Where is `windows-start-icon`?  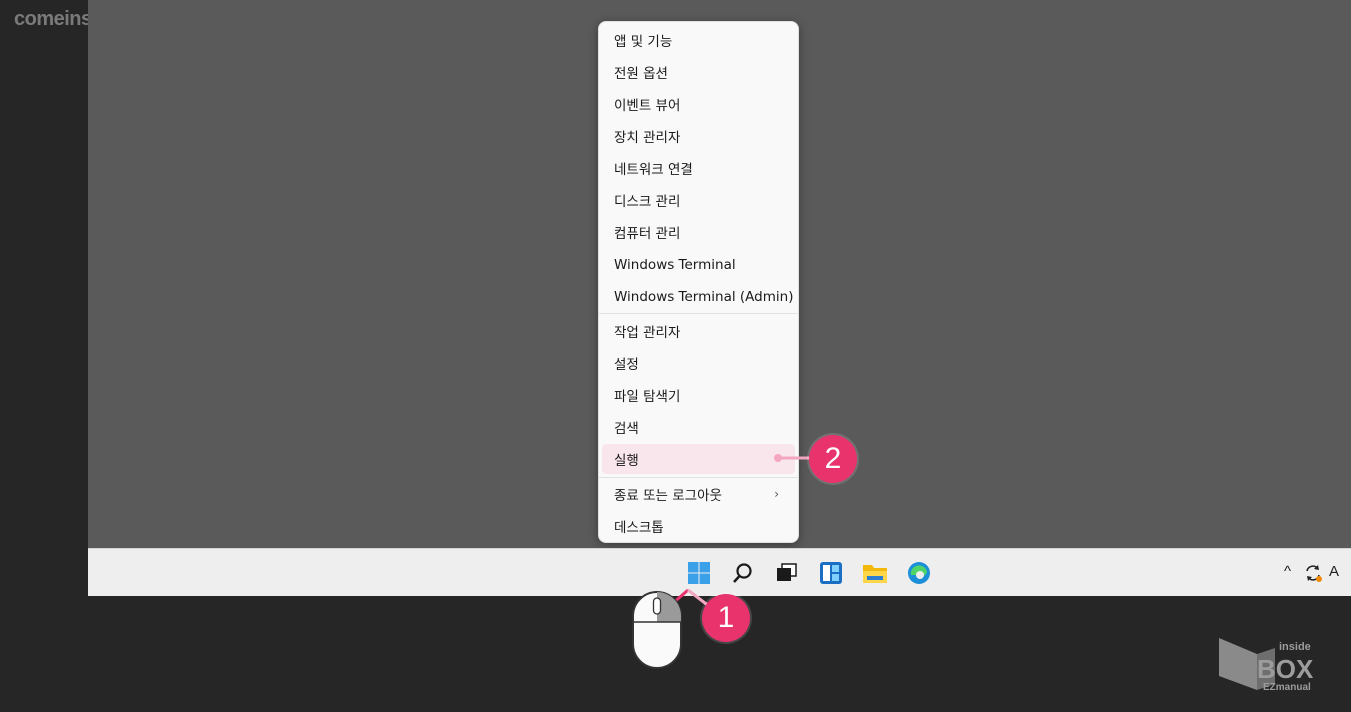 windows-start-icon is located at coordinates (699, 573).